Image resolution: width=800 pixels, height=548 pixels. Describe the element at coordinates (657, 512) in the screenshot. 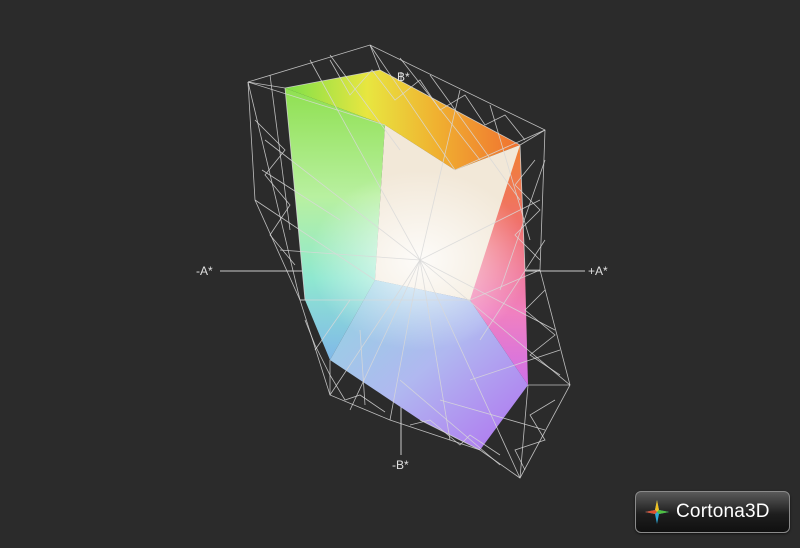

I see `cortona-star-icon` at that location.